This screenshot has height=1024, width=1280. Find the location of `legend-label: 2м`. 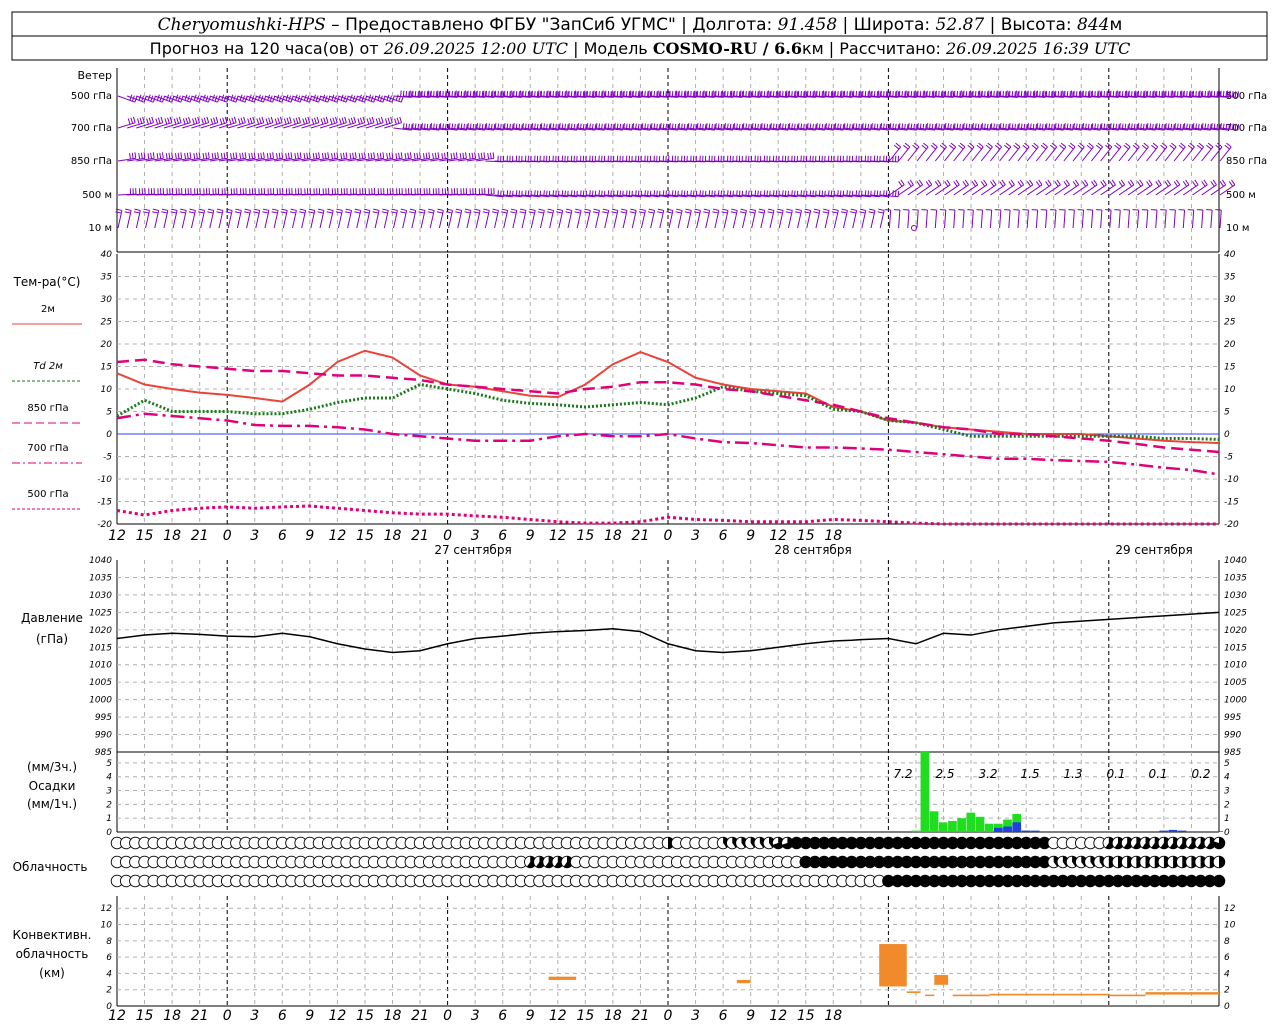

legend-label: 2м is located at coordinates (48, 309).